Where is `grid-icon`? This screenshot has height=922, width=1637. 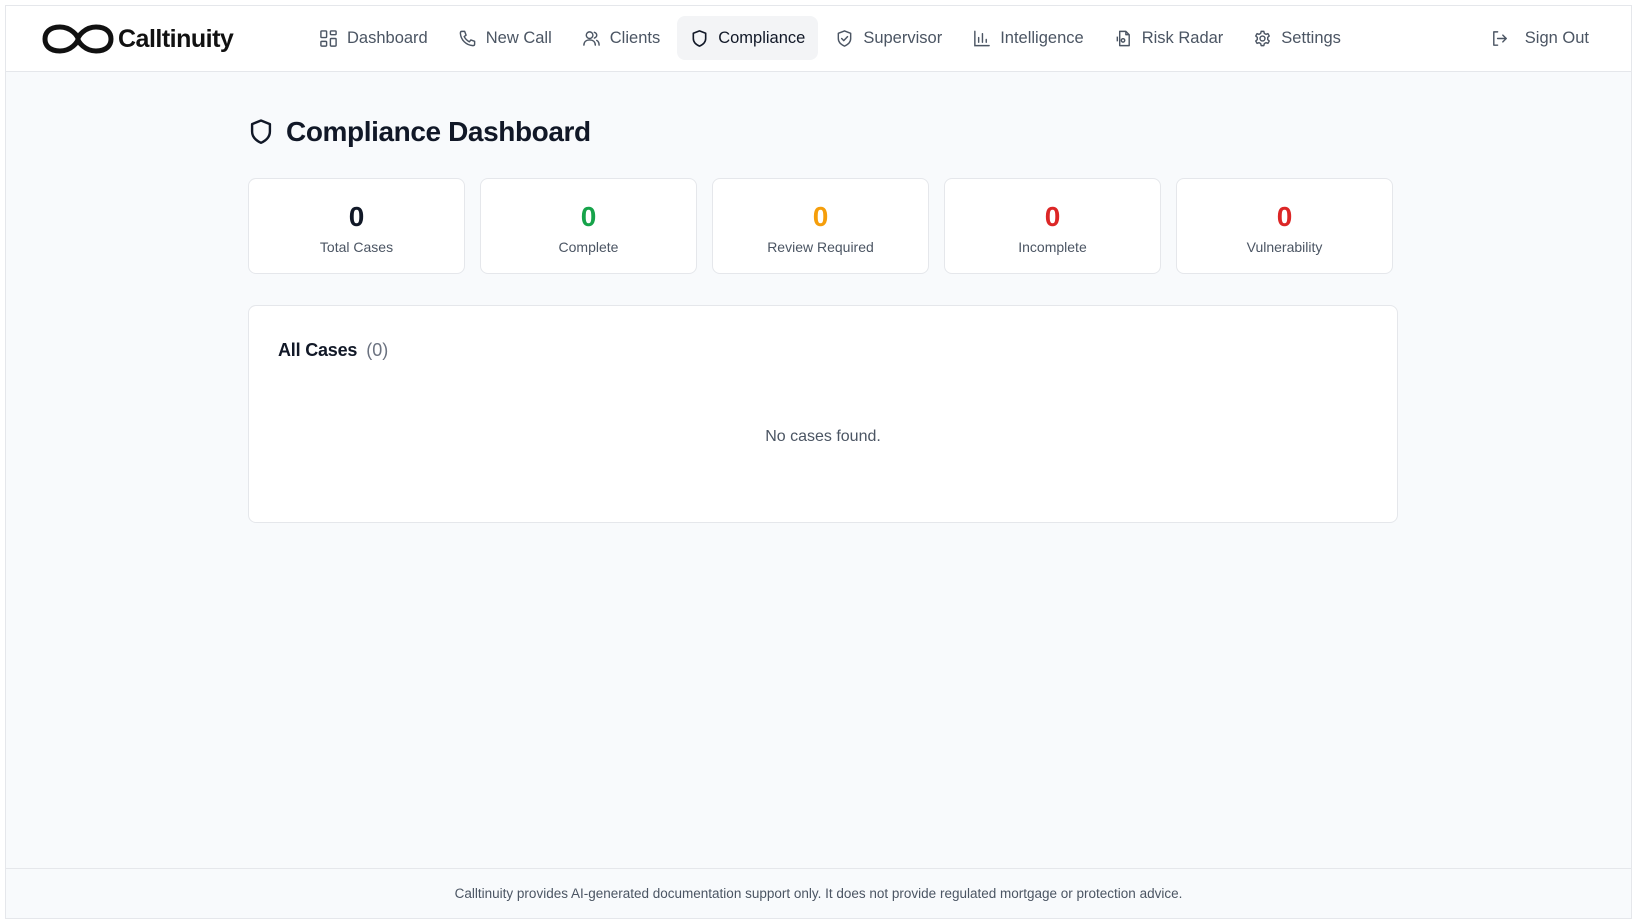 grid-icon is located at coordinates (328, 38).